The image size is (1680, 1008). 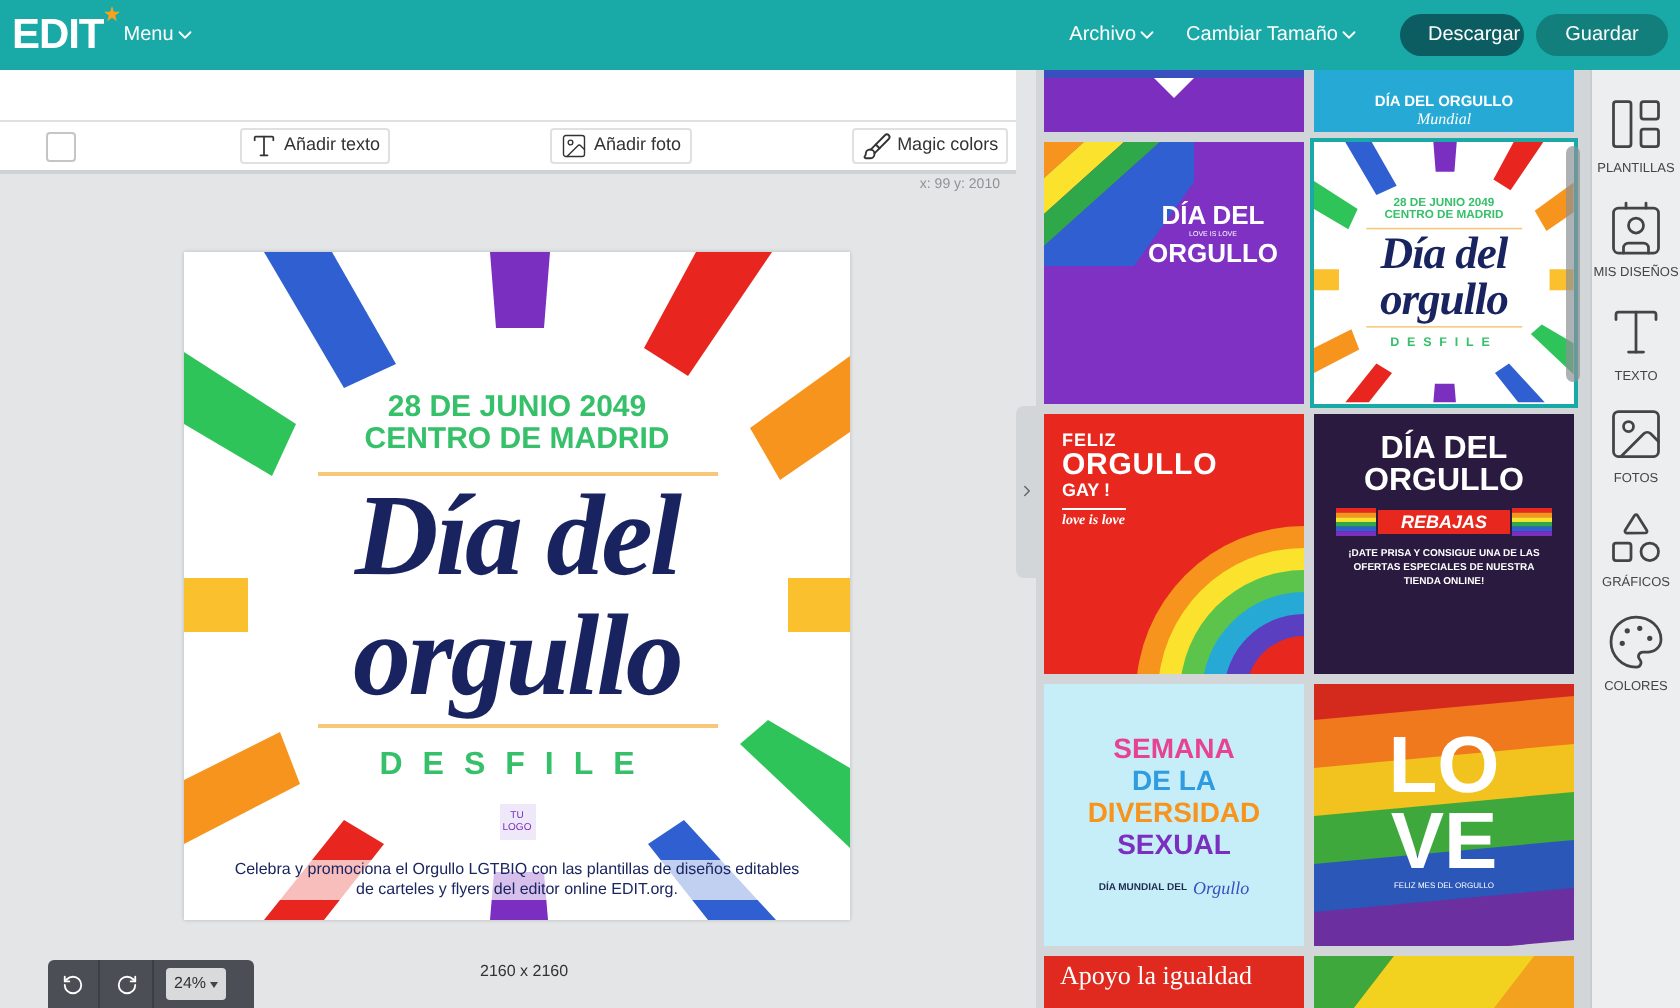 What do you see at coordinates (214, 984) in the screenshot?
I see `caret-icon` at bounding box center [214, 984].